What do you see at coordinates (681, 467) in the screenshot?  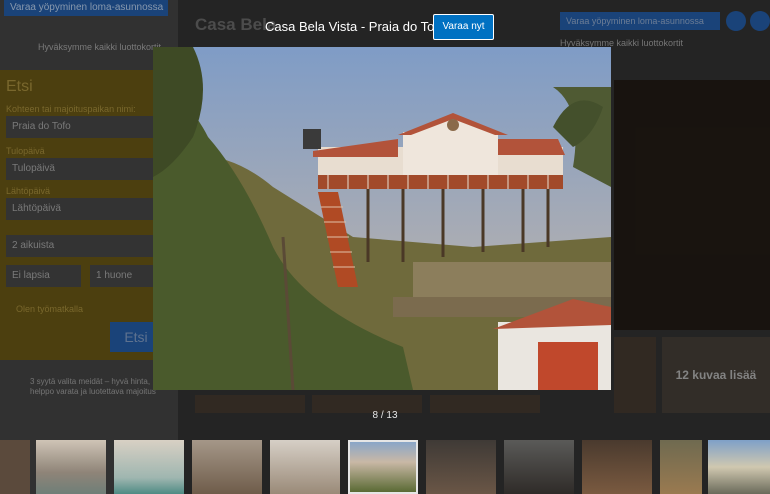 I see `deck-thumbnail` at bounding box center [681, 467].